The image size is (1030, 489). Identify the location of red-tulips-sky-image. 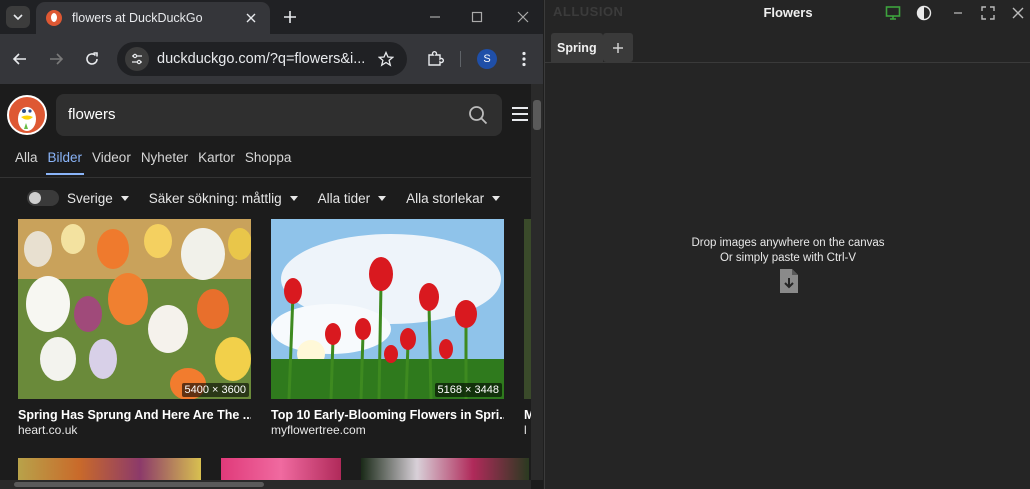
(387, 309).